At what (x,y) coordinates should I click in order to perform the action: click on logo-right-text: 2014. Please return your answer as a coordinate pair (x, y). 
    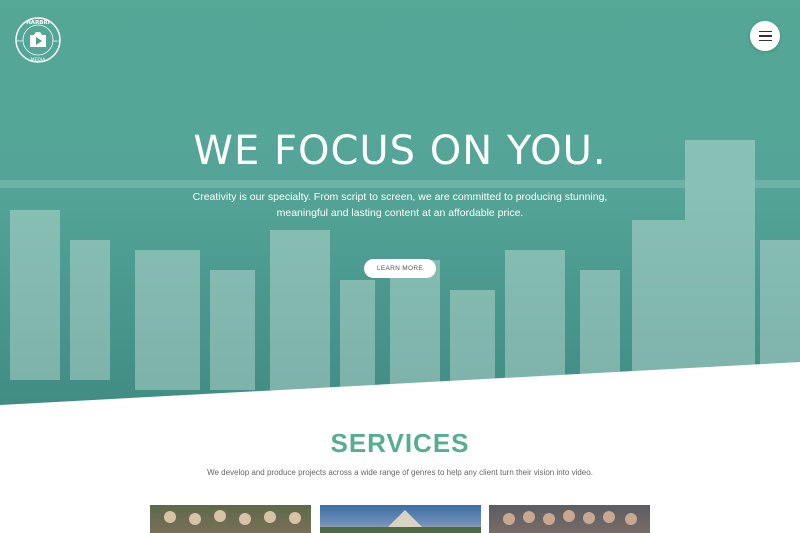
    Looking at the image, I should click on (56, 41).